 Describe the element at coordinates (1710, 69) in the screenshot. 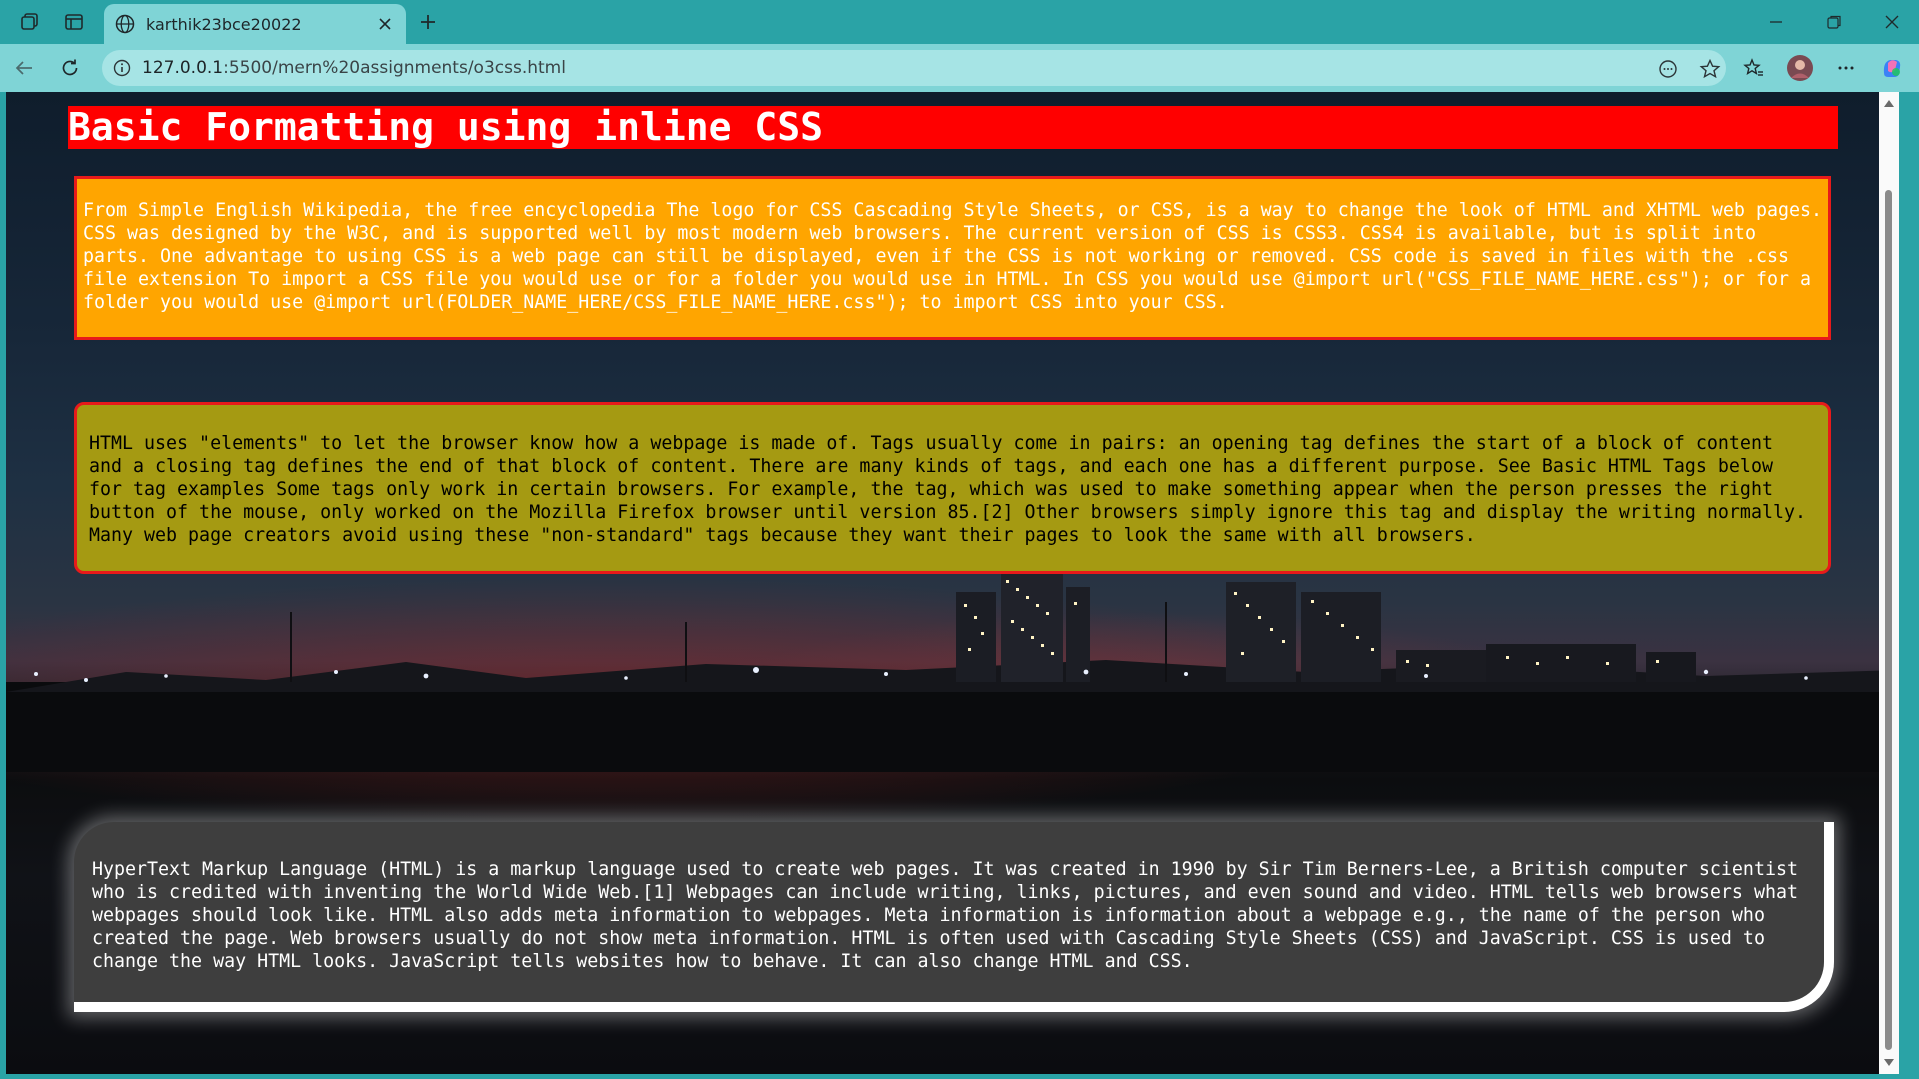

I see `star-icon` at that location.